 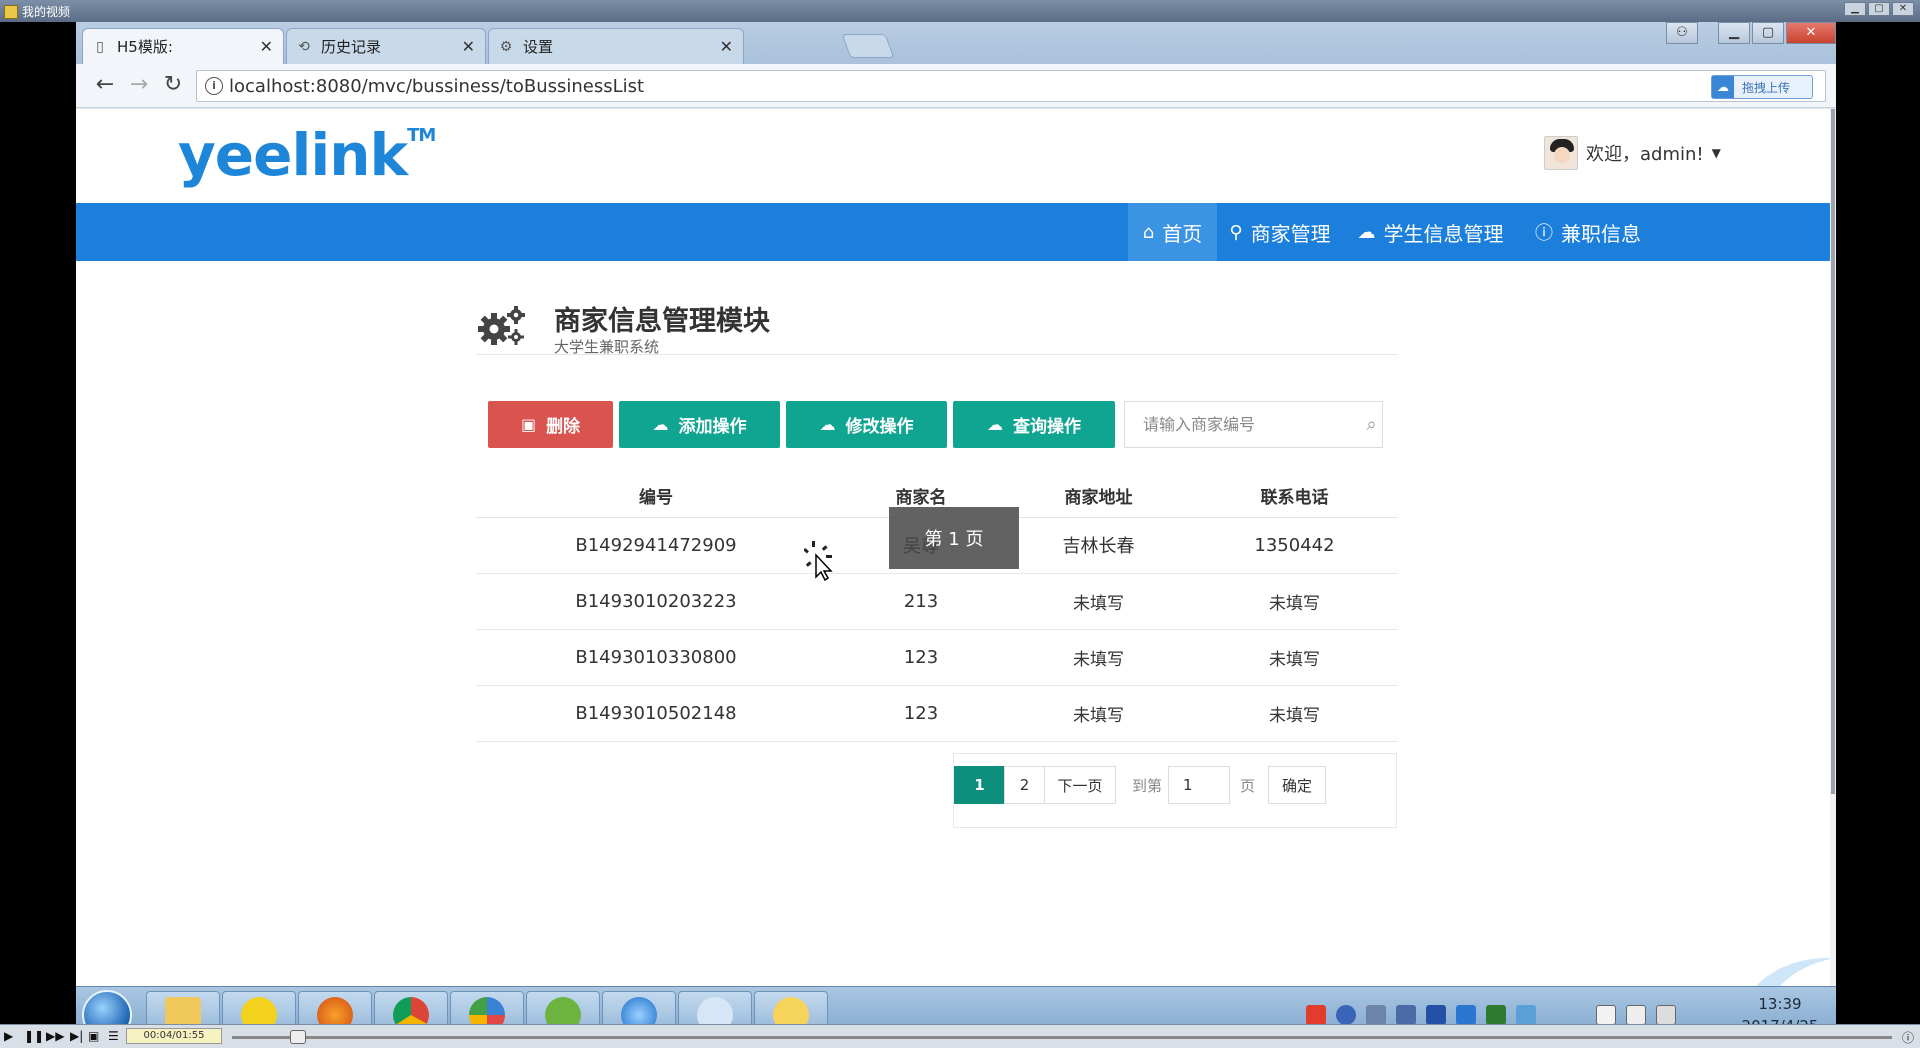 I want to click on profile-icon: ⚇, so click(x=1682, y=33).